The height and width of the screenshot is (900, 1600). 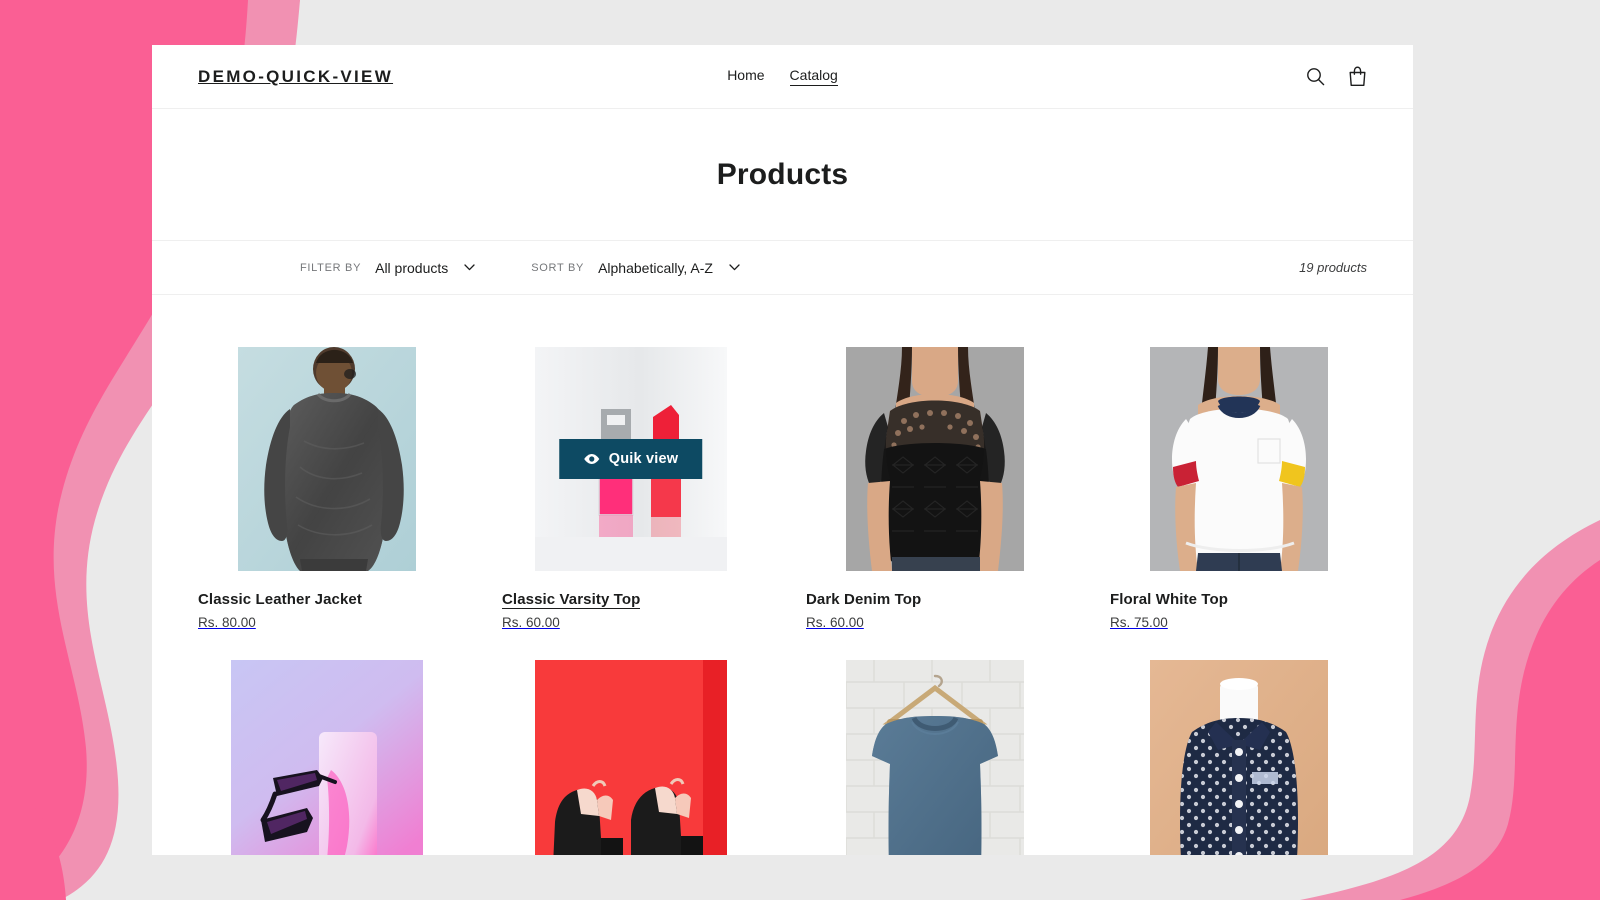 I want to click on product-image-black-ankle-boots-on-red, so click(x=630, y=757).